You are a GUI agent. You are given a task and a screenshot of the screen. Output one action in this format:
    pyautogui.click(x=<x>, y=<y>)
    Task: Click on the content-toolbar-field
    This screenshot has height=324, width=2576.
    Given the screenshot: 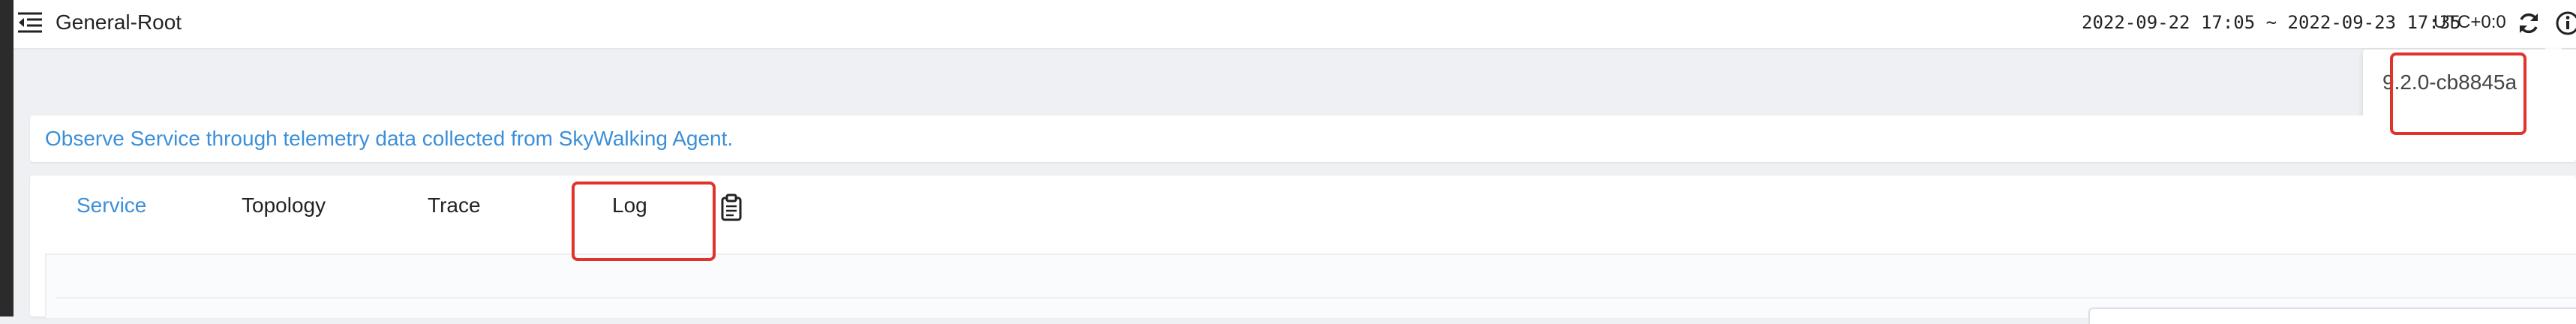 What is the action you would take?
    pyautogui.click(x=2332, y=316)
    